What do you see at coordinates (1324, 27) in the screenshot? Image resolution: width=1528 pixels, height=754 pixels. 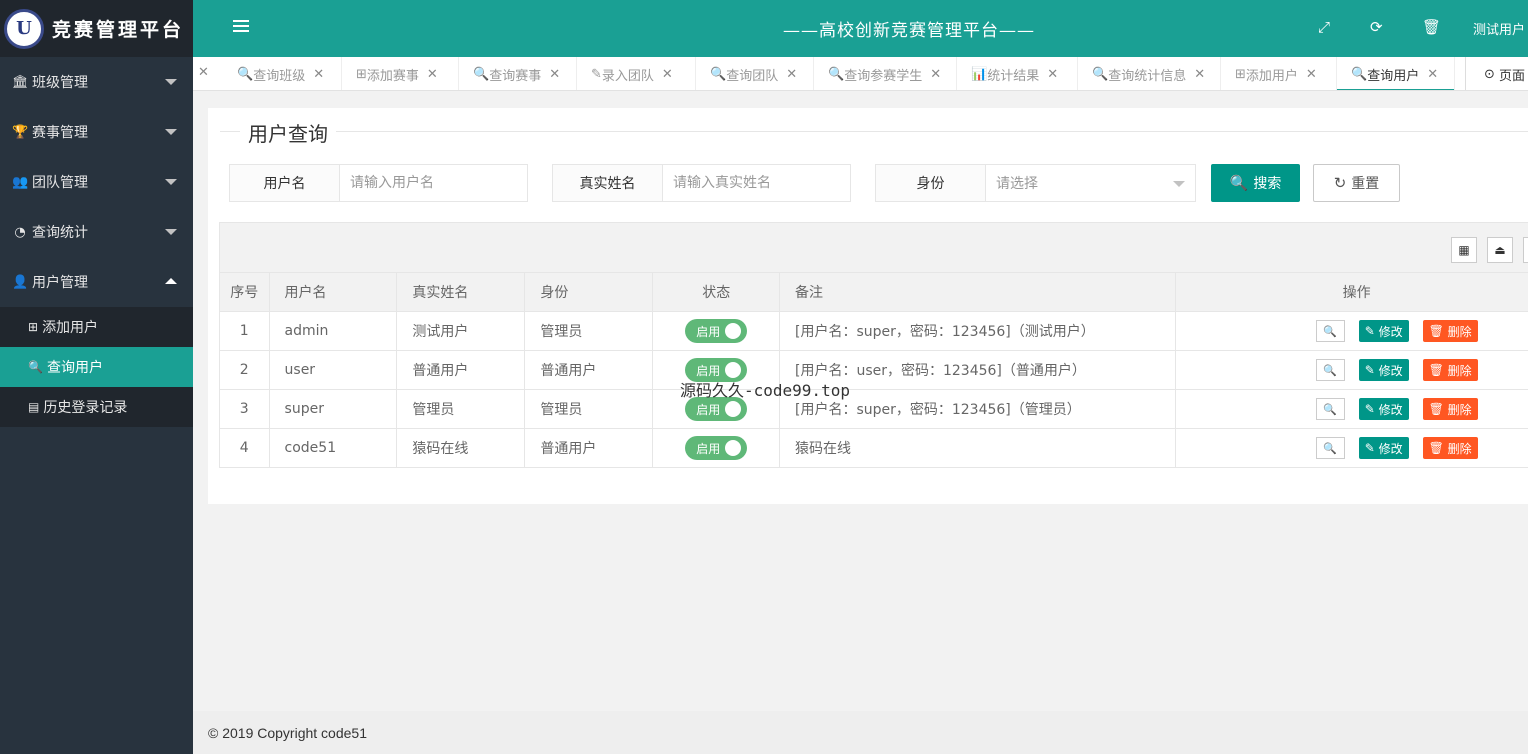 I see `fullscreen-icon: ⤢` at bounding box center [1324, 27].